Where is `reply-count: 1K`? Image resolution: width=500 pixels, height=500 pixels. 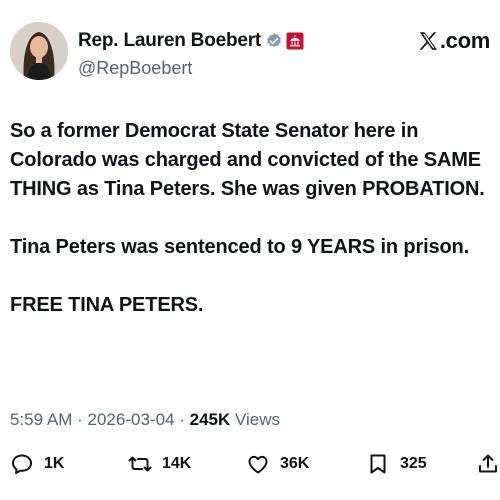
reply-count: 1K is located at coordinates (54, 463).